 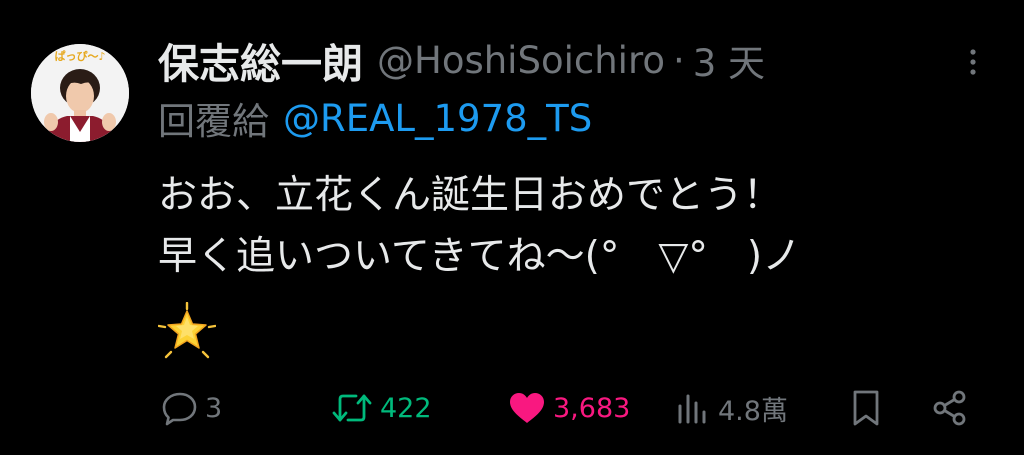 What do you see at coordinates (352, 408) in the screenshot?
I see `retweet-icon` at bounding box center [352, 408].